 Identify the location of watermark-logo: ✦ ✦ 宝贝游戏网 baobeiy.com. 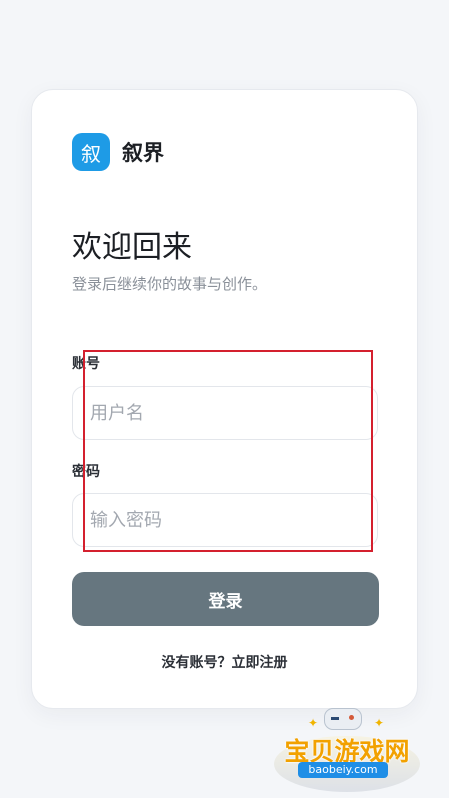
(347, 751).